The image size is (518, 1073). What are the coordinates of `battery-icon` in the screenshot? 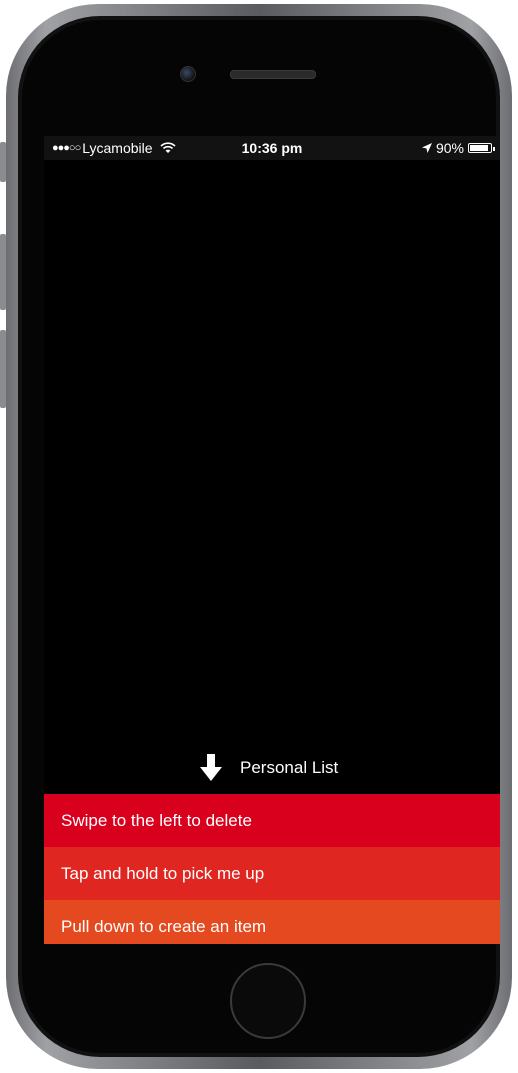 It's located at (481, 148).